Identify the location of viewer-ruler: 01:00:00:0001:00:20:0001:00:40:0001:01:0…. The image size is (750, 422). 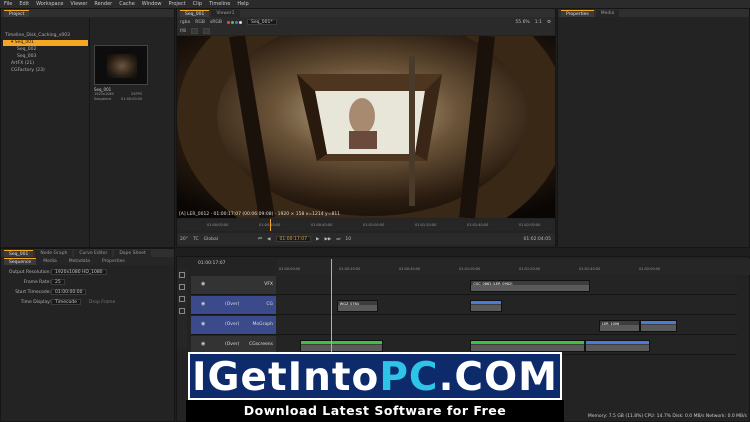
(366, 225).